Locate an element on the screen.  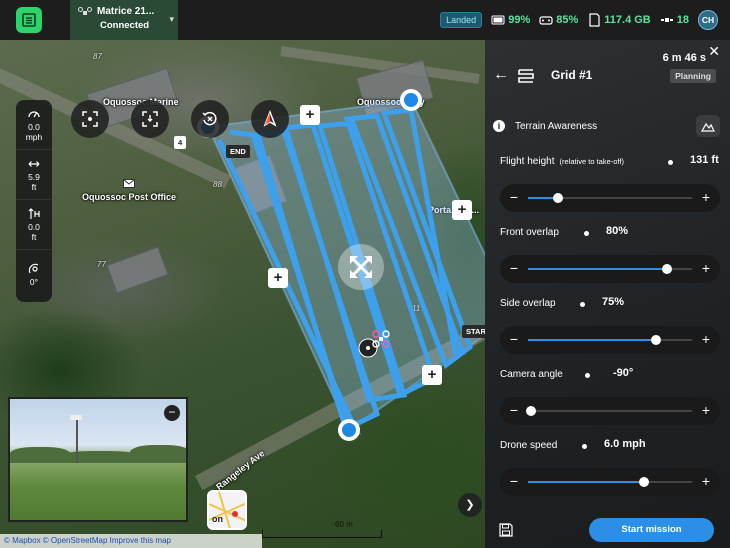
height-icon is located at coordinates (34, 213).